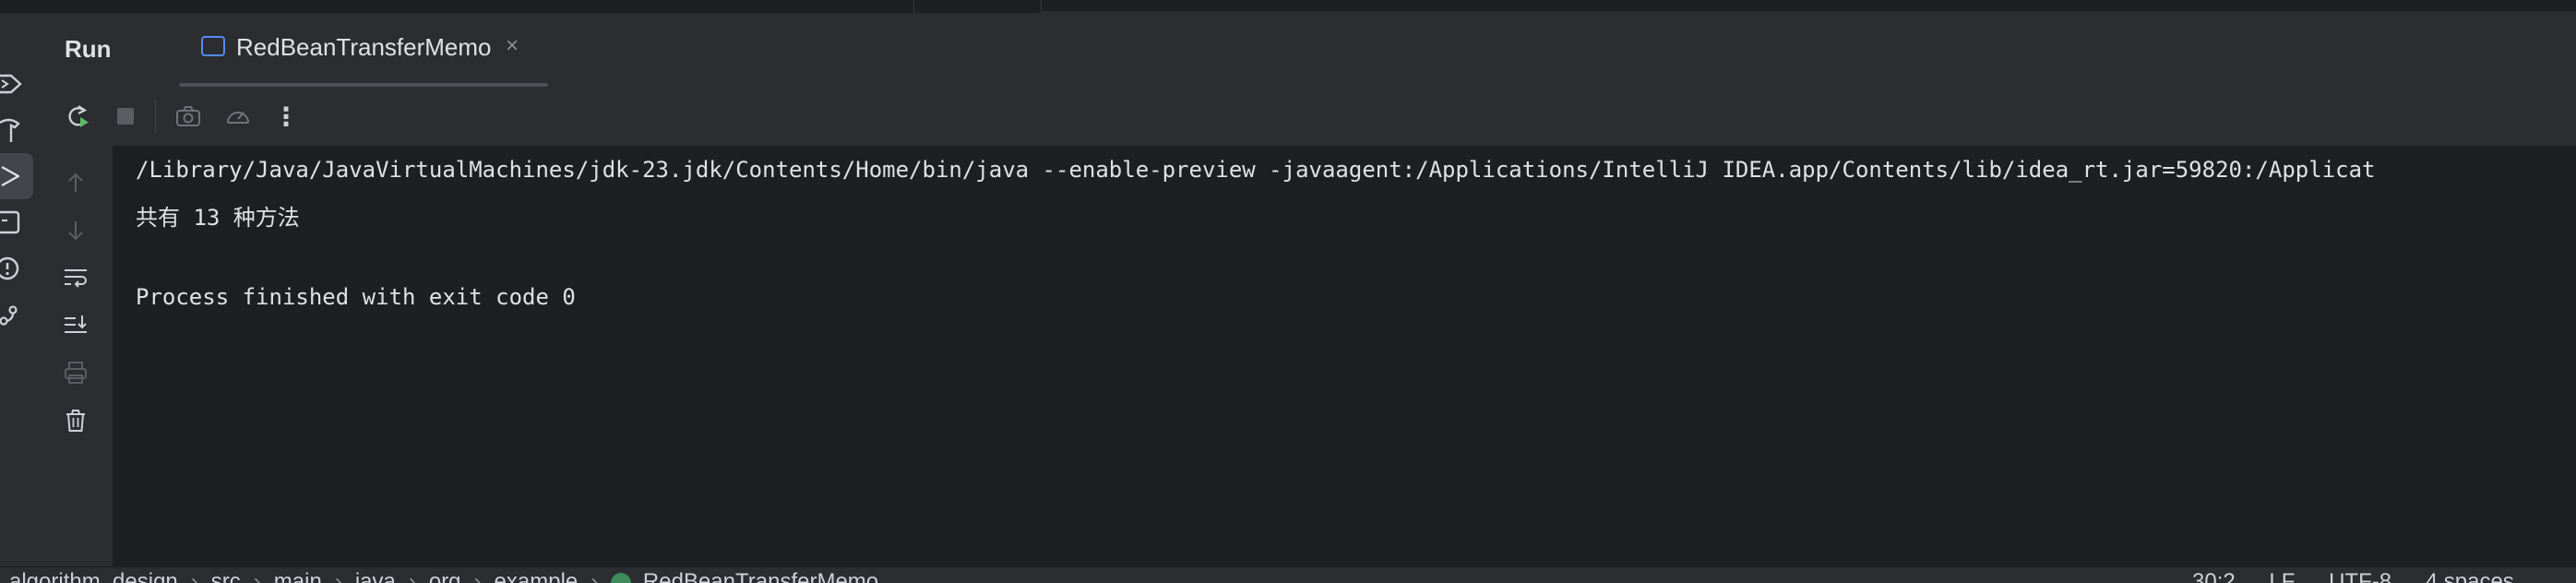 This screenshot has width=2576, height=583. I want to click on console-line-exit: Process finished with exit code 0, so click(356, 297).